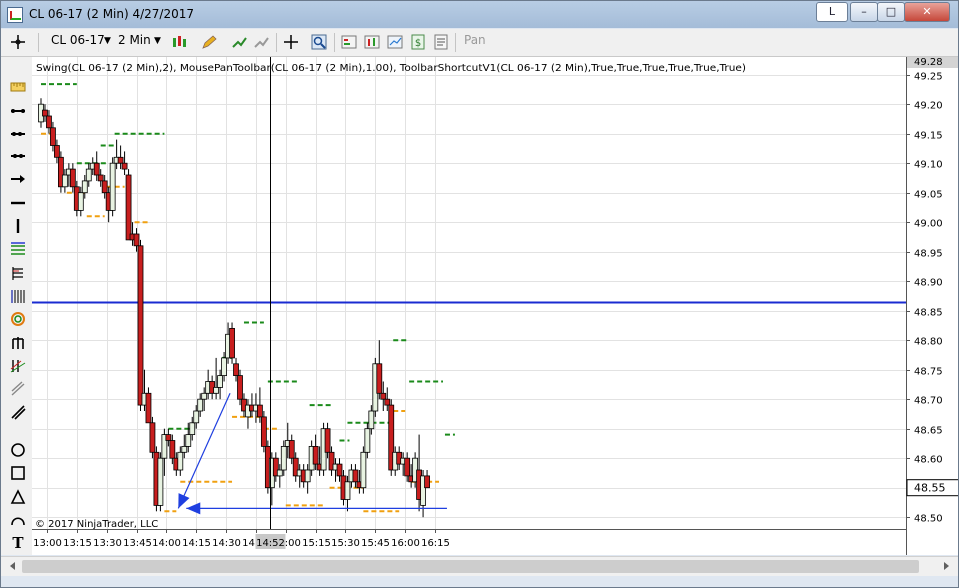 This screenshot has height=588, width=959. Describe the element at coordinates (291, 42) in the screenshot. I see `crosshair-icon` at that location.